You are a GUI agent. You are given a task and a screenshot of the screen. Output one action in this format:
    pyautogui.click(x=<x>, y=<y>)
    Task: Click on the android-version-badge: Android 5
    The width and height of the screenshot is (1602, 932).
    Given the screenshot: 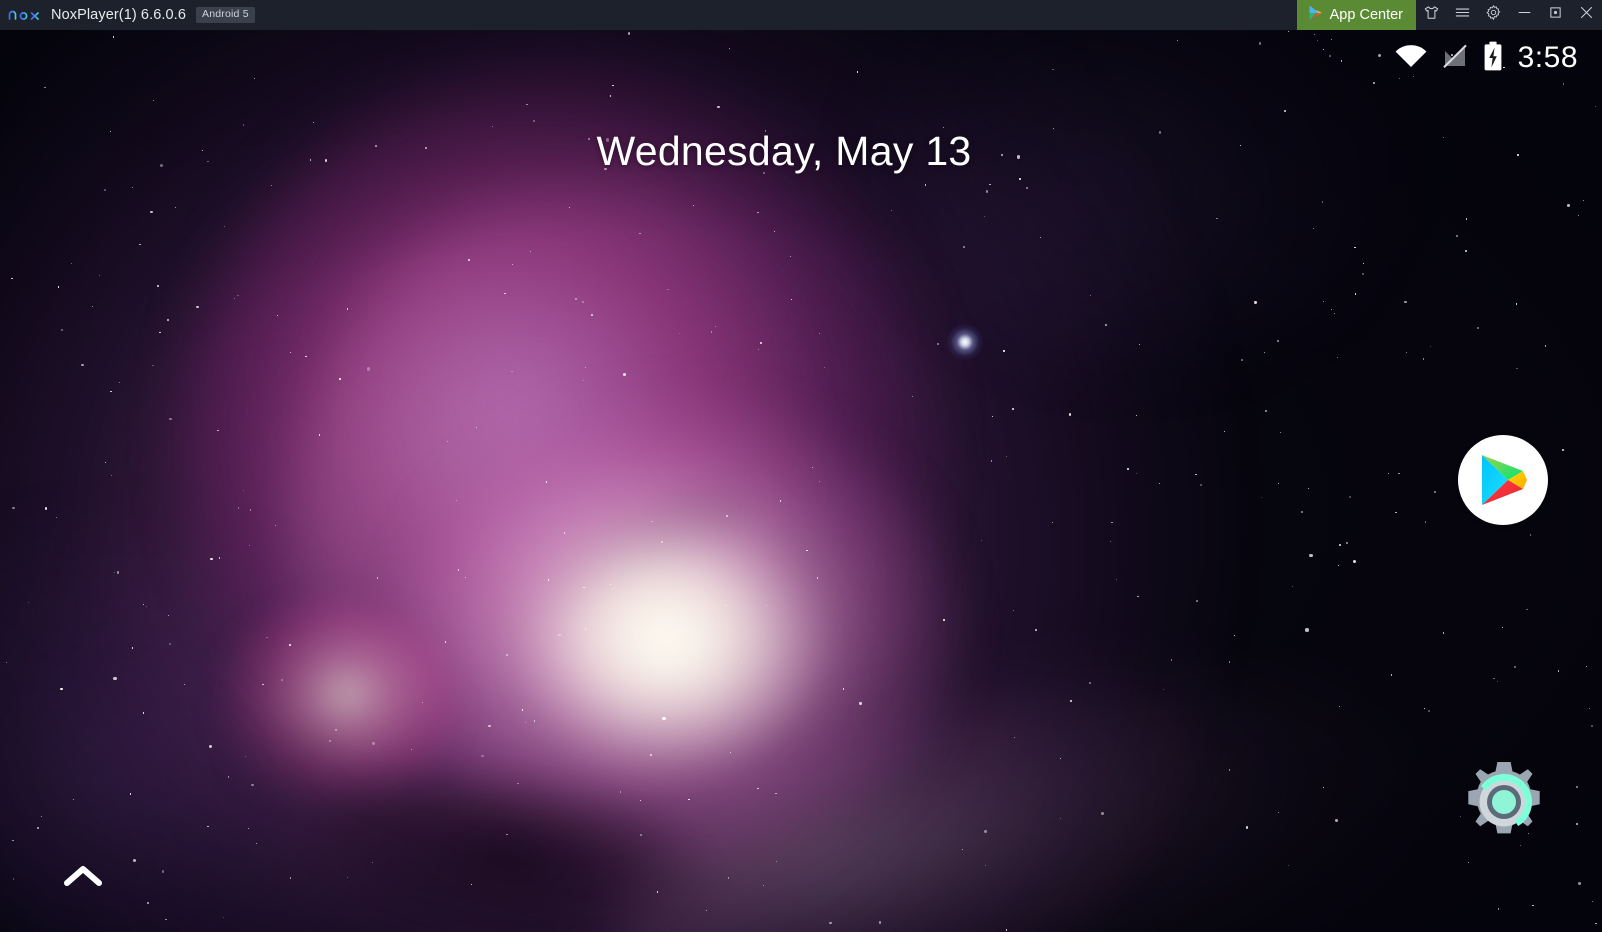 What is the action you would take?
    pyautogui.click(x=225, y=15)
    